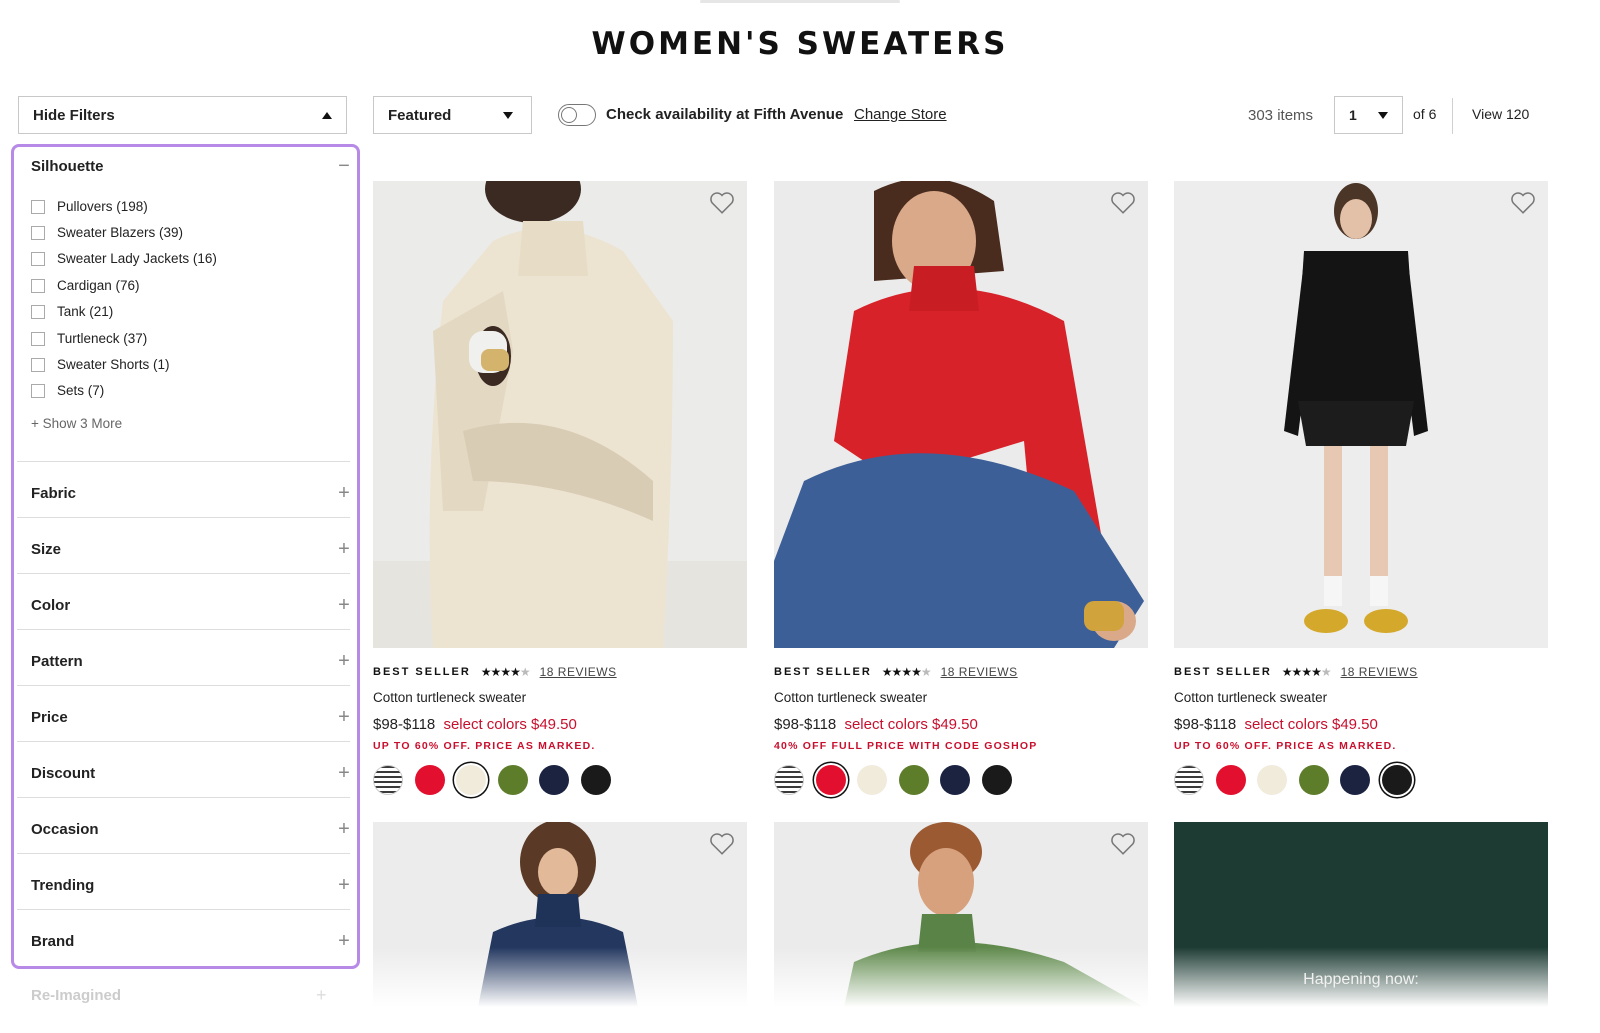 The height and width of the screenshot is (1033, 1600). I want to click on filter-group-reimagined: Re-Imagined, so click(76, 995).